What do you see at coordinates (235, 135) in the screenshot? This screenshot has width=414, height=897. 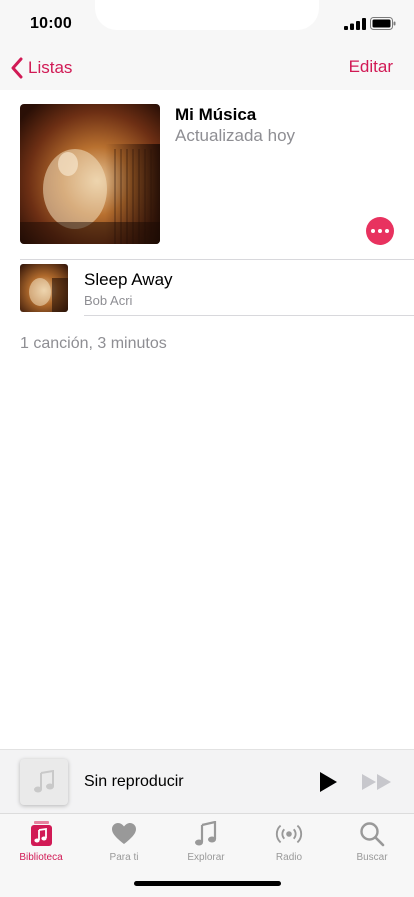 I see `playlist-subtitle: Actualizada hoy` at bounding box center [235, 135].